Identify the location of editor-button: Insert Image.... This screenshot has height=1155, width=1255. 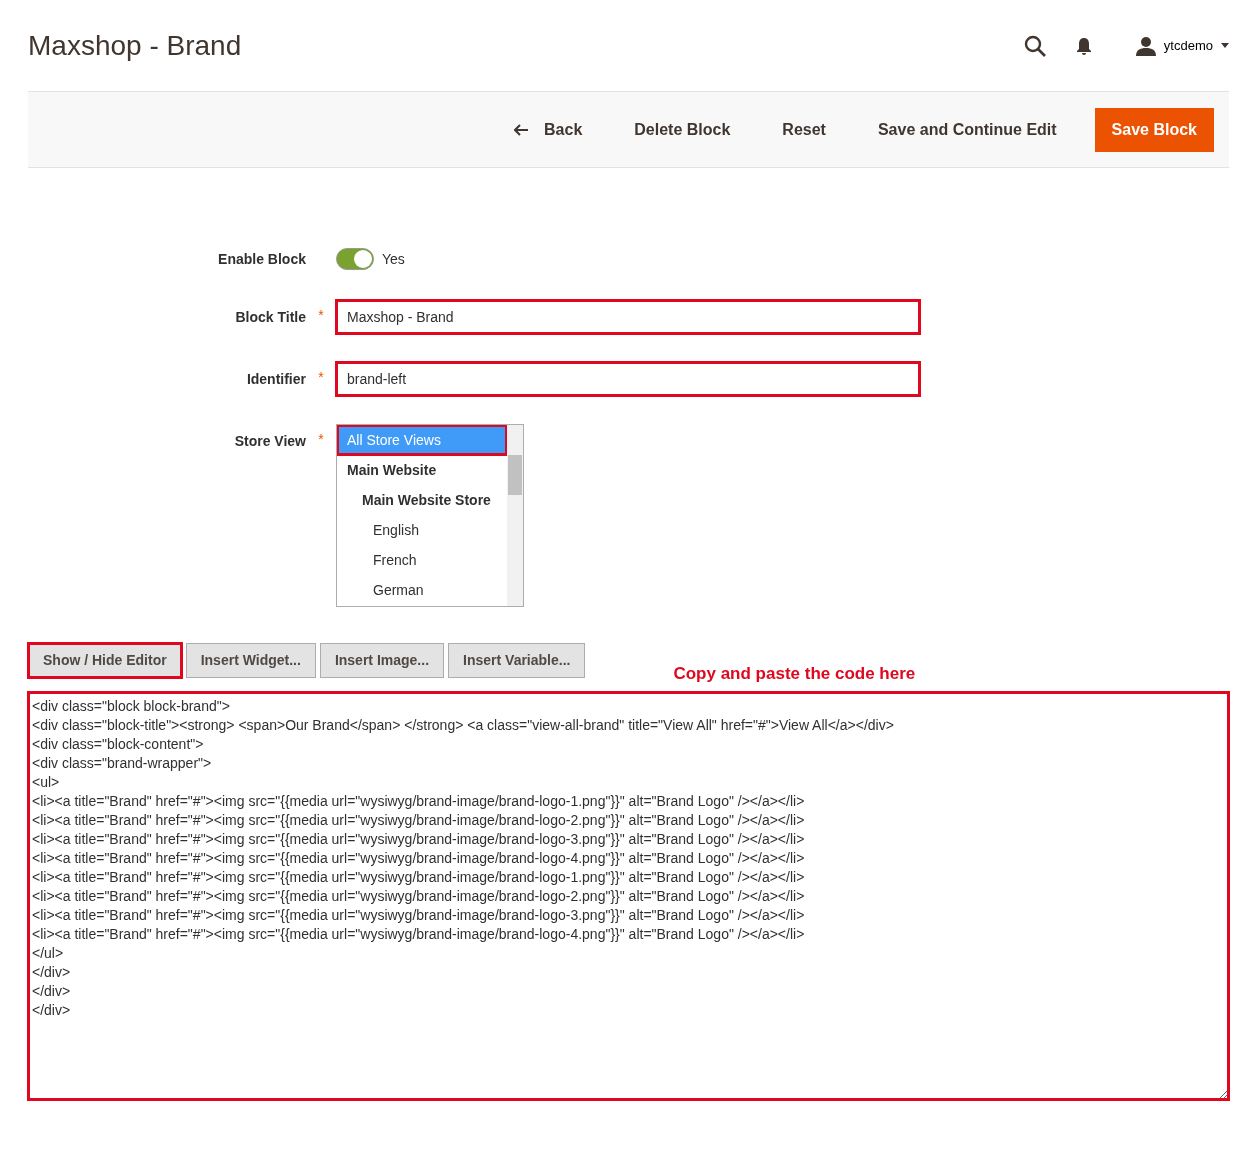
(382, 660).